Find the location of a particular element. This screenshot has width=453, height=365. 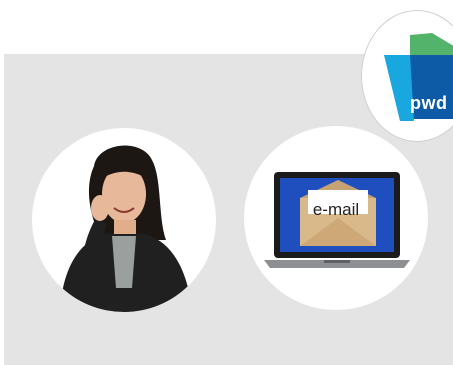

logo-text: pwd is located at coordinates (429, 103).